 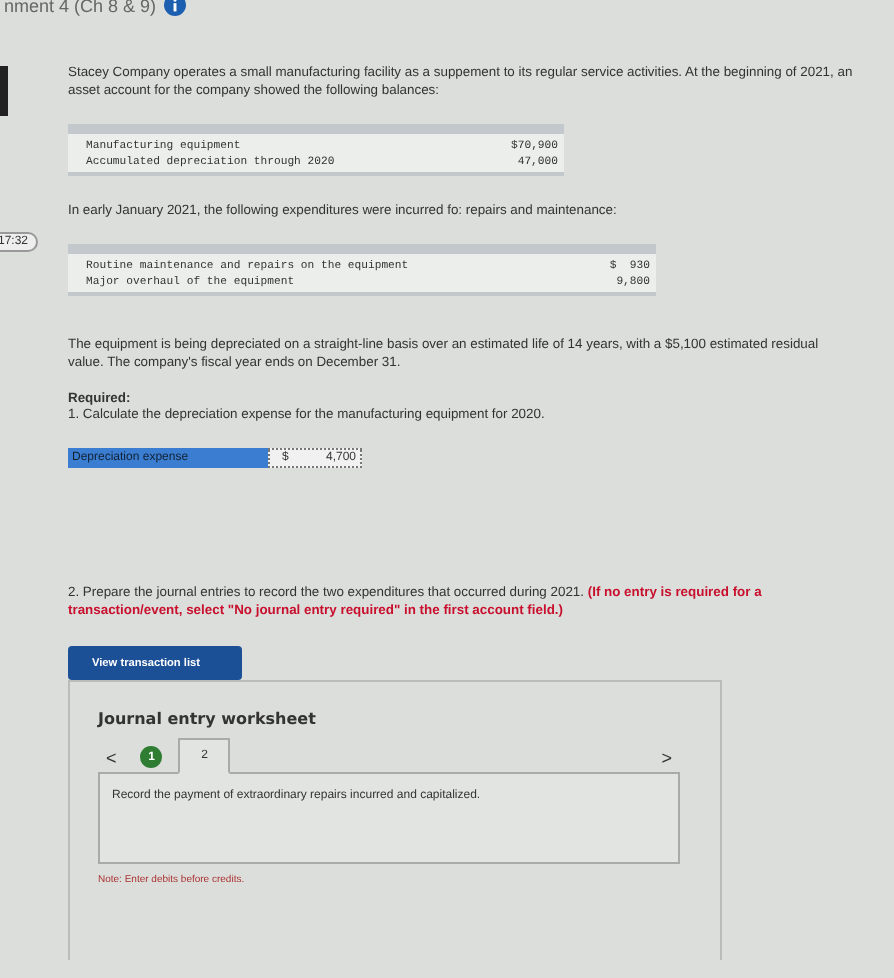 What do you see at coordinates (666, 758) in the screenshot?
I see `next-button: >` at bounding box center [666, 758].